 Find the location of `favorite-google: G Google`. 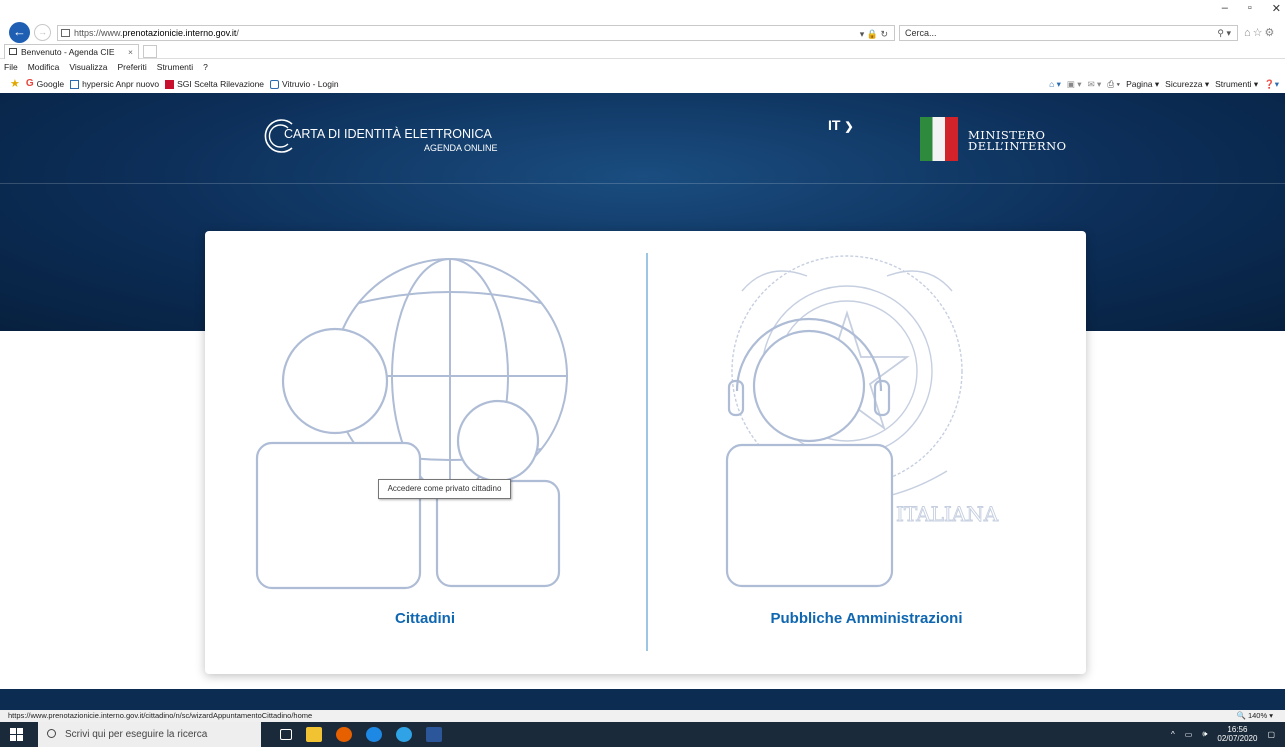

favorite-google: G Google is located at coordinates (45, 84).